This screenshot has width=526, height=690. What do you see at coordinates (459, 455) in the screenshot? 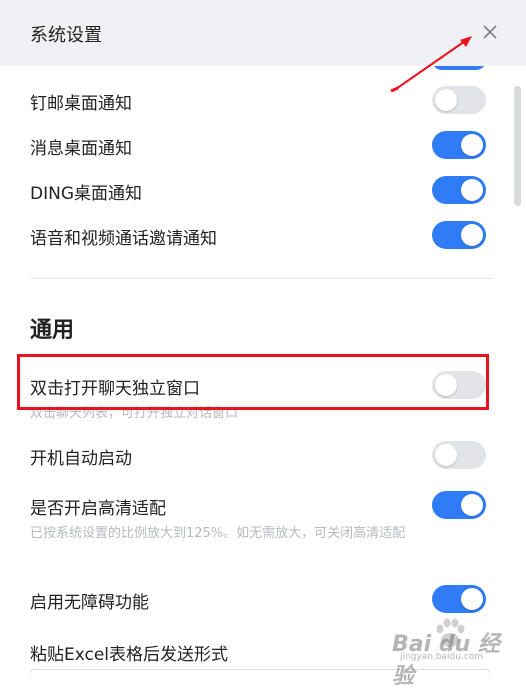
I see `toggle-auto-start` at bounding box center [459, 455].